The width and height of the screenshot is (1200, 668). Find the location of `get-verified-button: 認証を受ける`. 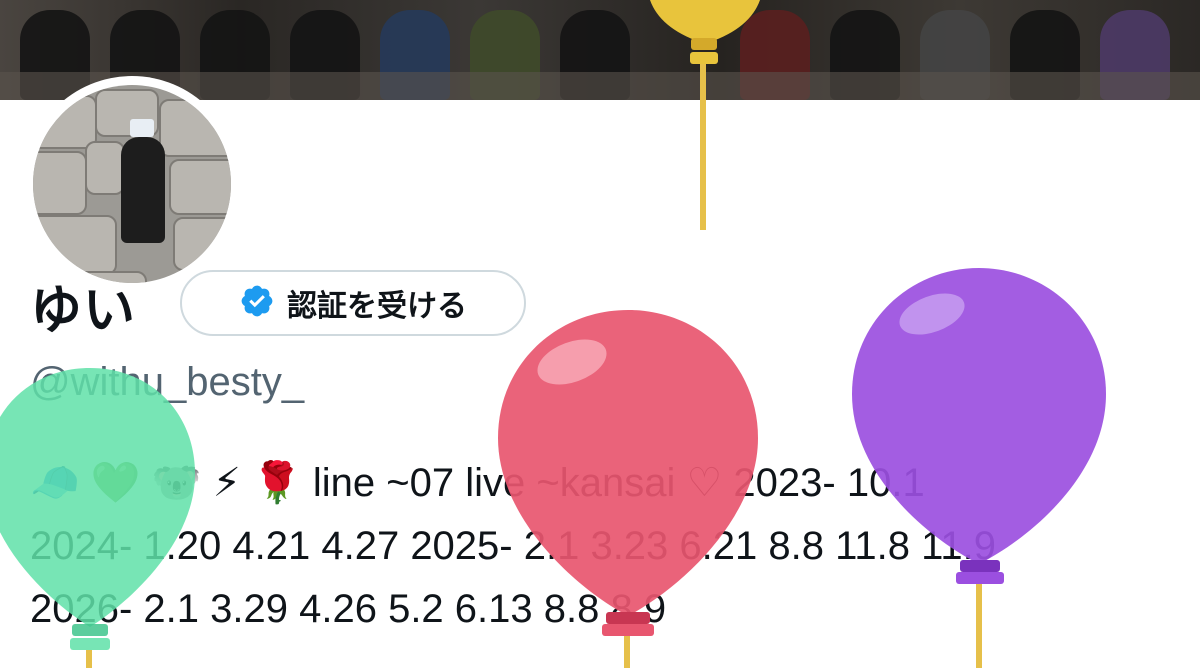

get-verified-button: 認証を受ける is located at coordinates (353, 303).